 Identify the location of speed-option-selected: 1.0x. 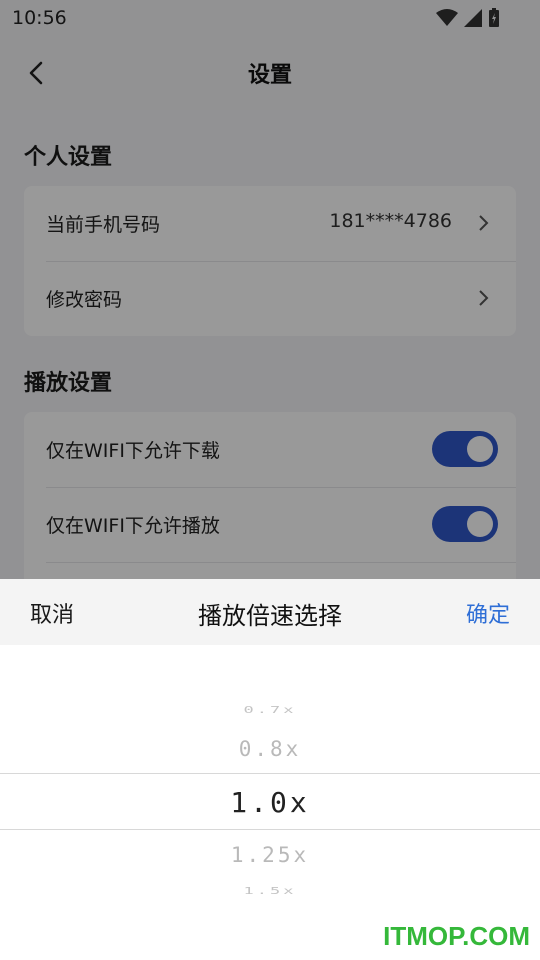
(270, 802).